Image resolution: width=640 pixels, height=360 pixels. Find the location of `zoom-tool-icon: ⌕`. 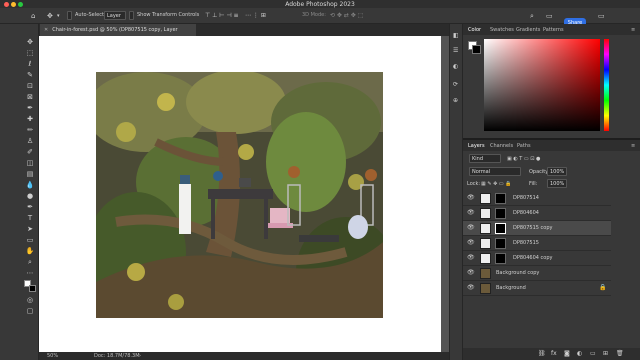

zoom-tool-icon: ⌕ is located at coordinates (30, 262).